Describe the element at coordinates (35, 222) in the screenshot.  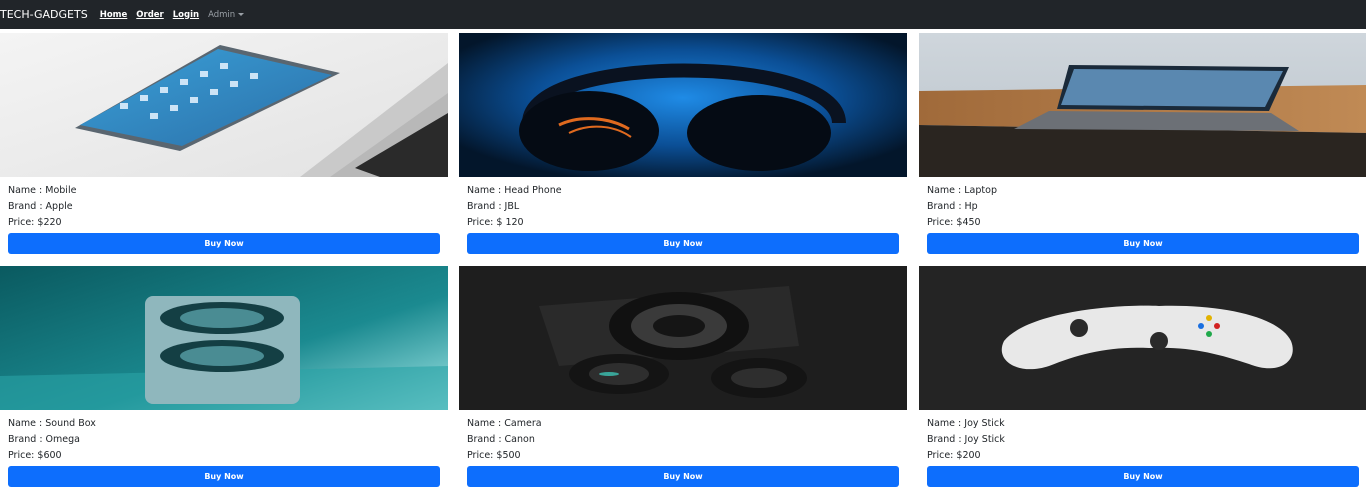
I see `product-price: Price: $220` at that location.